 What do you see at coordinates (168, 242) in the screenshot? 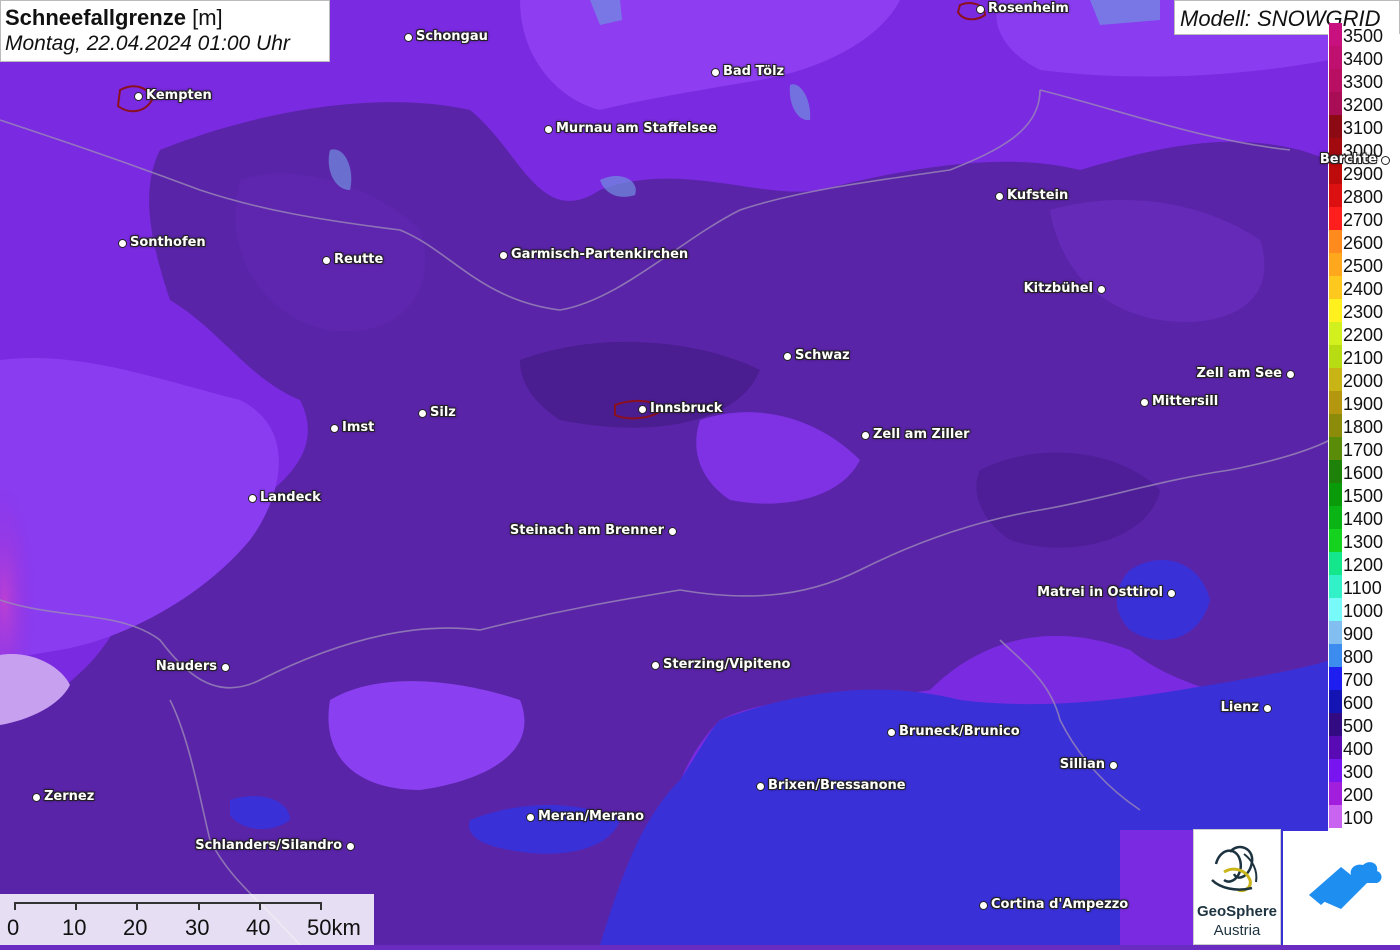
I see `city-label: Sonthofen` at bounding box center [168, 242].